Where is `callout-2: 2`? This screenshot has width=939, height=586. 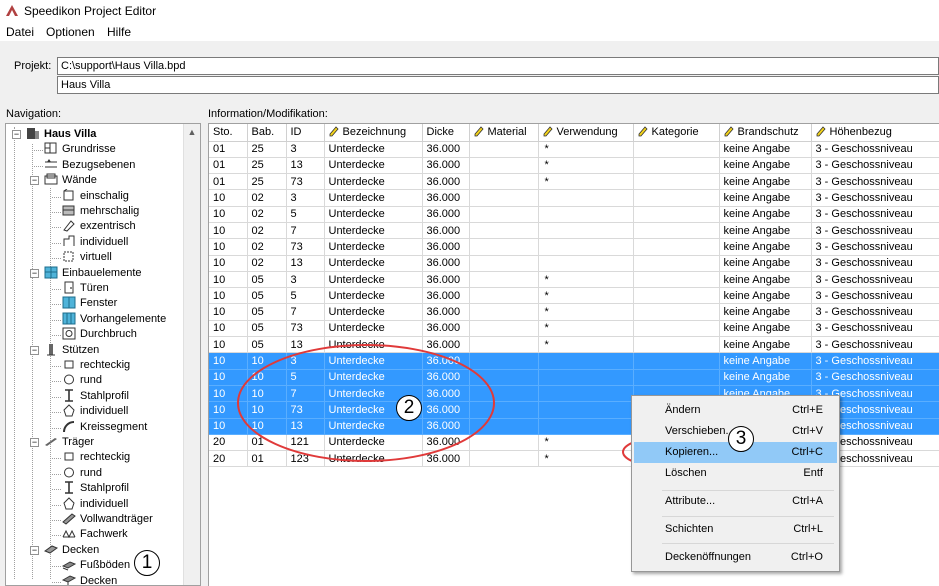 callout-2: 2 is located at coordinates (409, 408).